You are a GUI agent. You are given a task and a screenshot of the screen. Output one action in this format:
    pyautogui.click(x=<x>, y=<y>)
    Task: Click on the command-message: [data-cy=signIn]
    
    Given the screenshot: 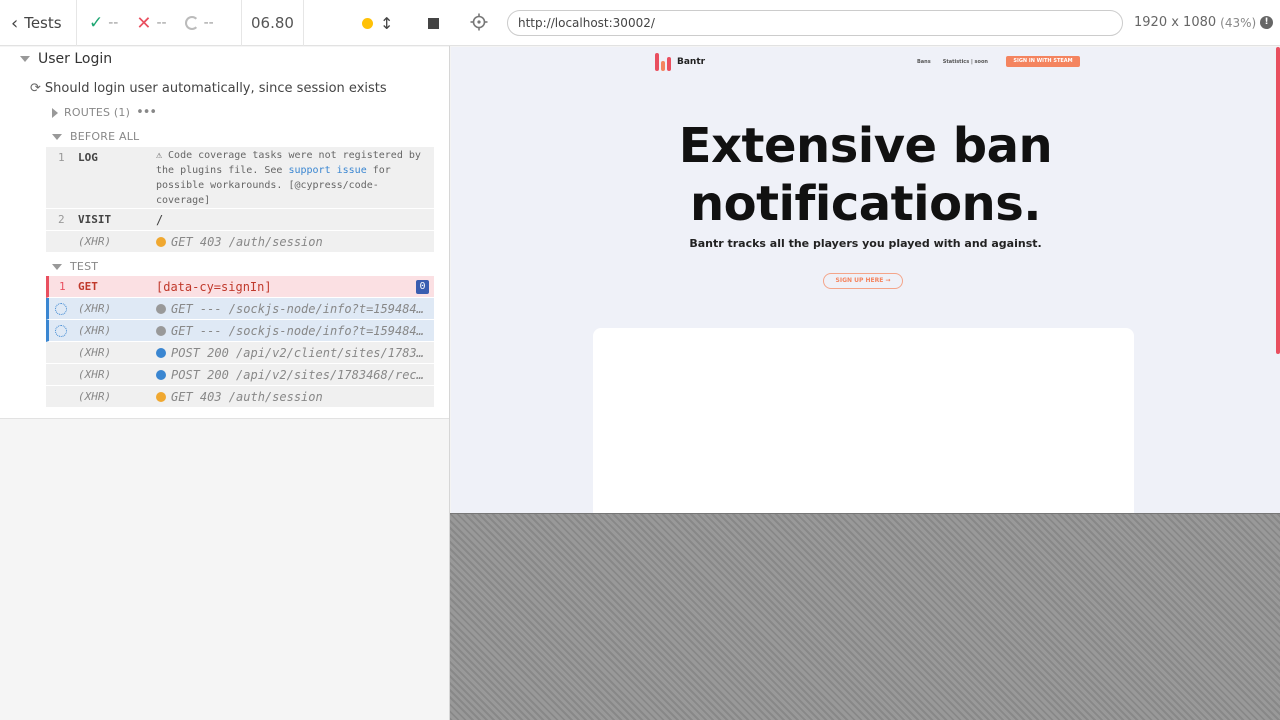 What is the action you would take?
    pyautogui.click(x=214, y=287)
    